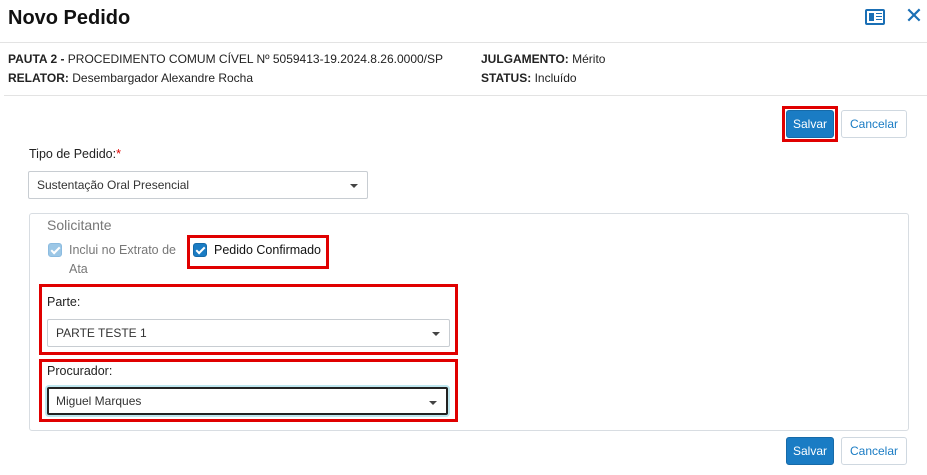 The image size is (927, 475). What do you see at coordinates (248, 333) in the screenshot?
I see `parte-select: PARTE TESTE 1` at bounding box center [248, 333].